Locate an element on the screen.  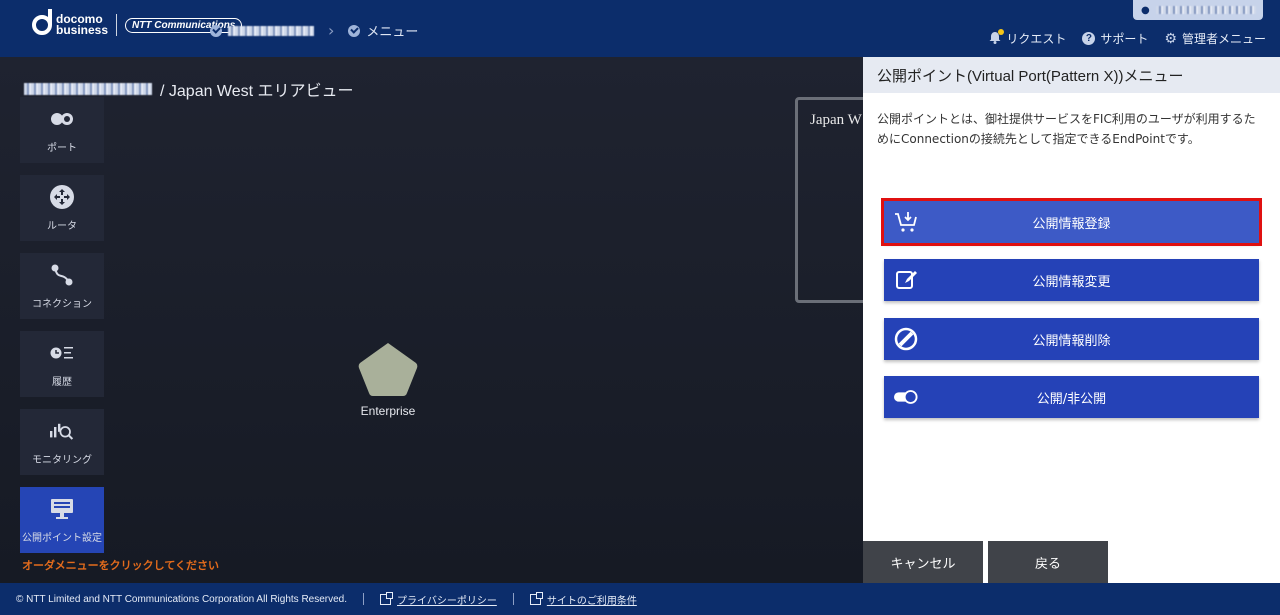
logo-divider is located at coordinates (117, 25).